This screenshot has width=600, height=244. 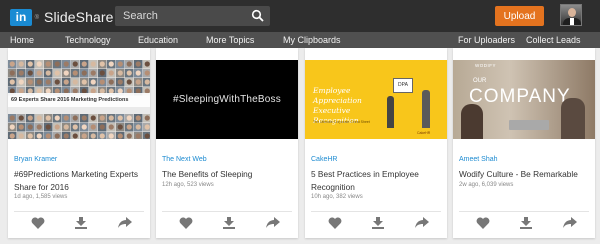 I want to click on presentation-thumbnail: #SleepingWithTheBoss, so click(x=227, y=99).